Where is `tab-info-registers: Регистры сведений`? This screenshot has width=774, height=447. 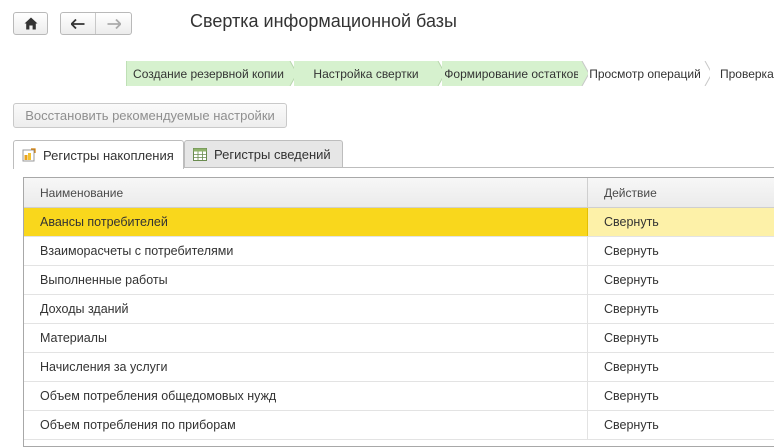
tab-info-registers: Регистры сведений is located at coordinates (263, 154).